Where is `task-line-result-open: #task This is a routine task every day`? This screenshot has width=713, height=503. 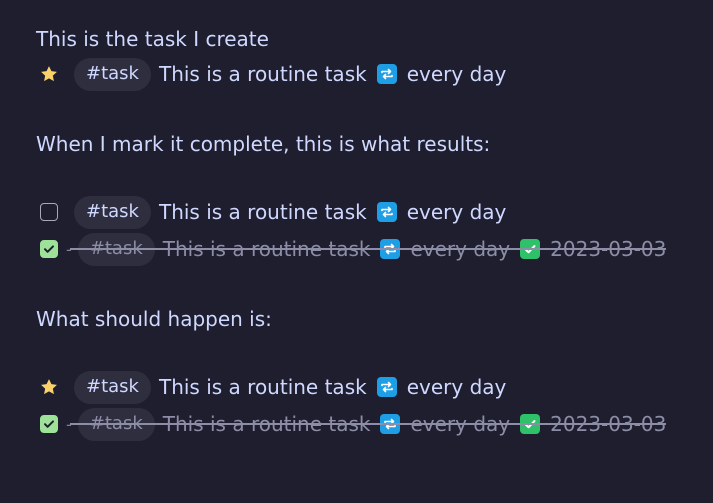
task-line-result-open: #task This is a routine task every day is located at coordinates (272, 212).